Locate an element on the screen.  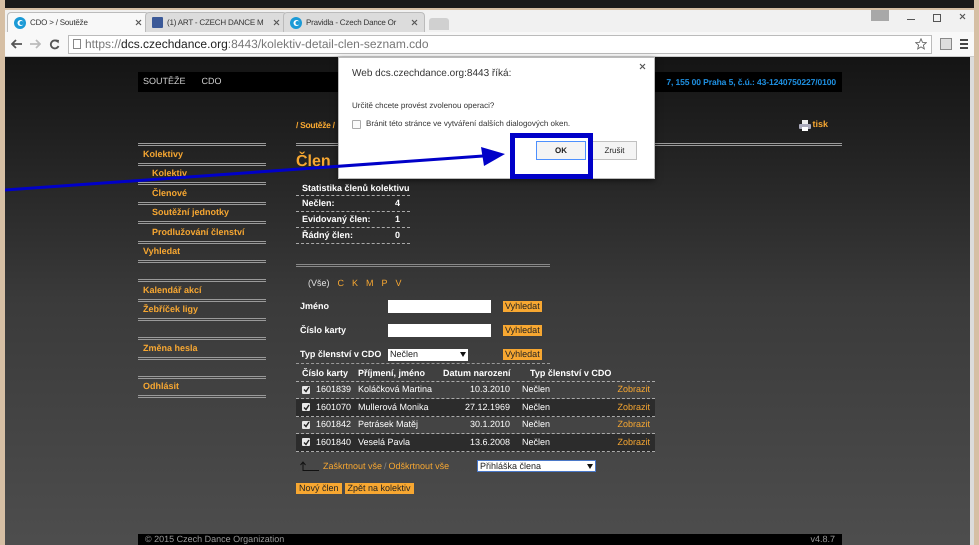
letter-filter-link: K is located at coordinates (355, 283).